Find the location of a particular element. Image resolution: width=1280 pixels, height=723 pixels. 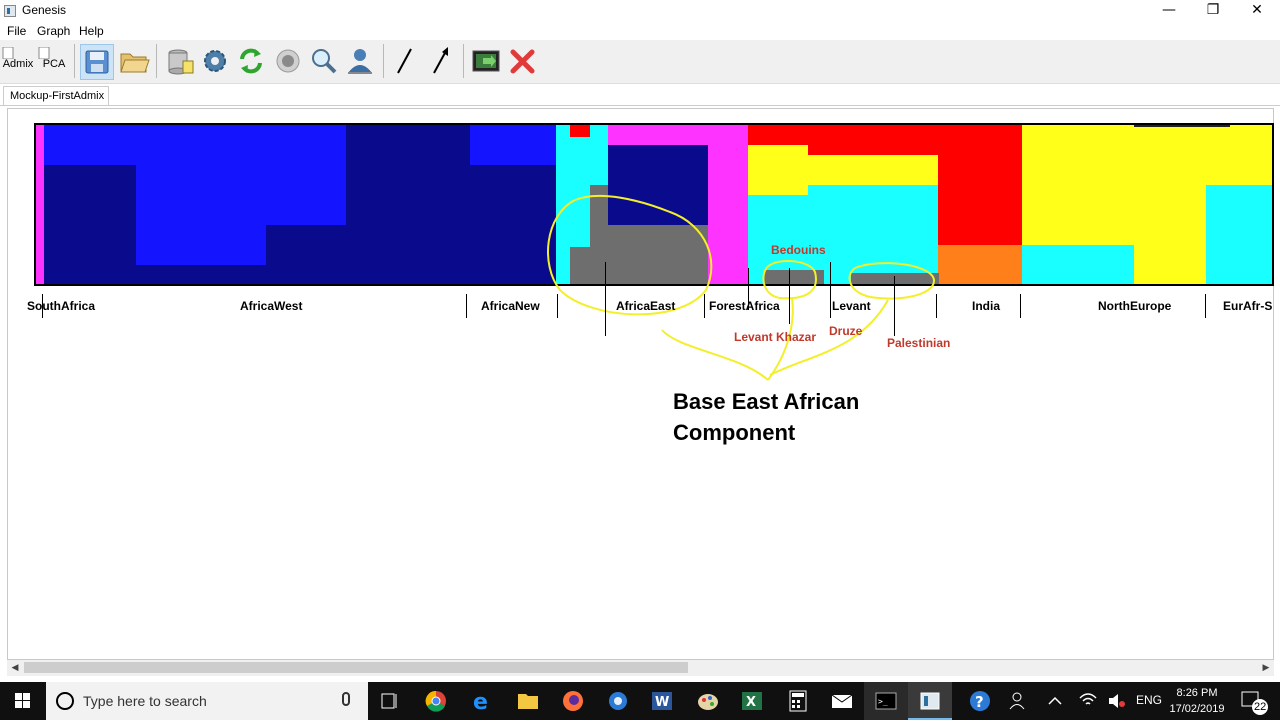

region-forestafrica: ForestAfrica is located at coordinates (744, 306).